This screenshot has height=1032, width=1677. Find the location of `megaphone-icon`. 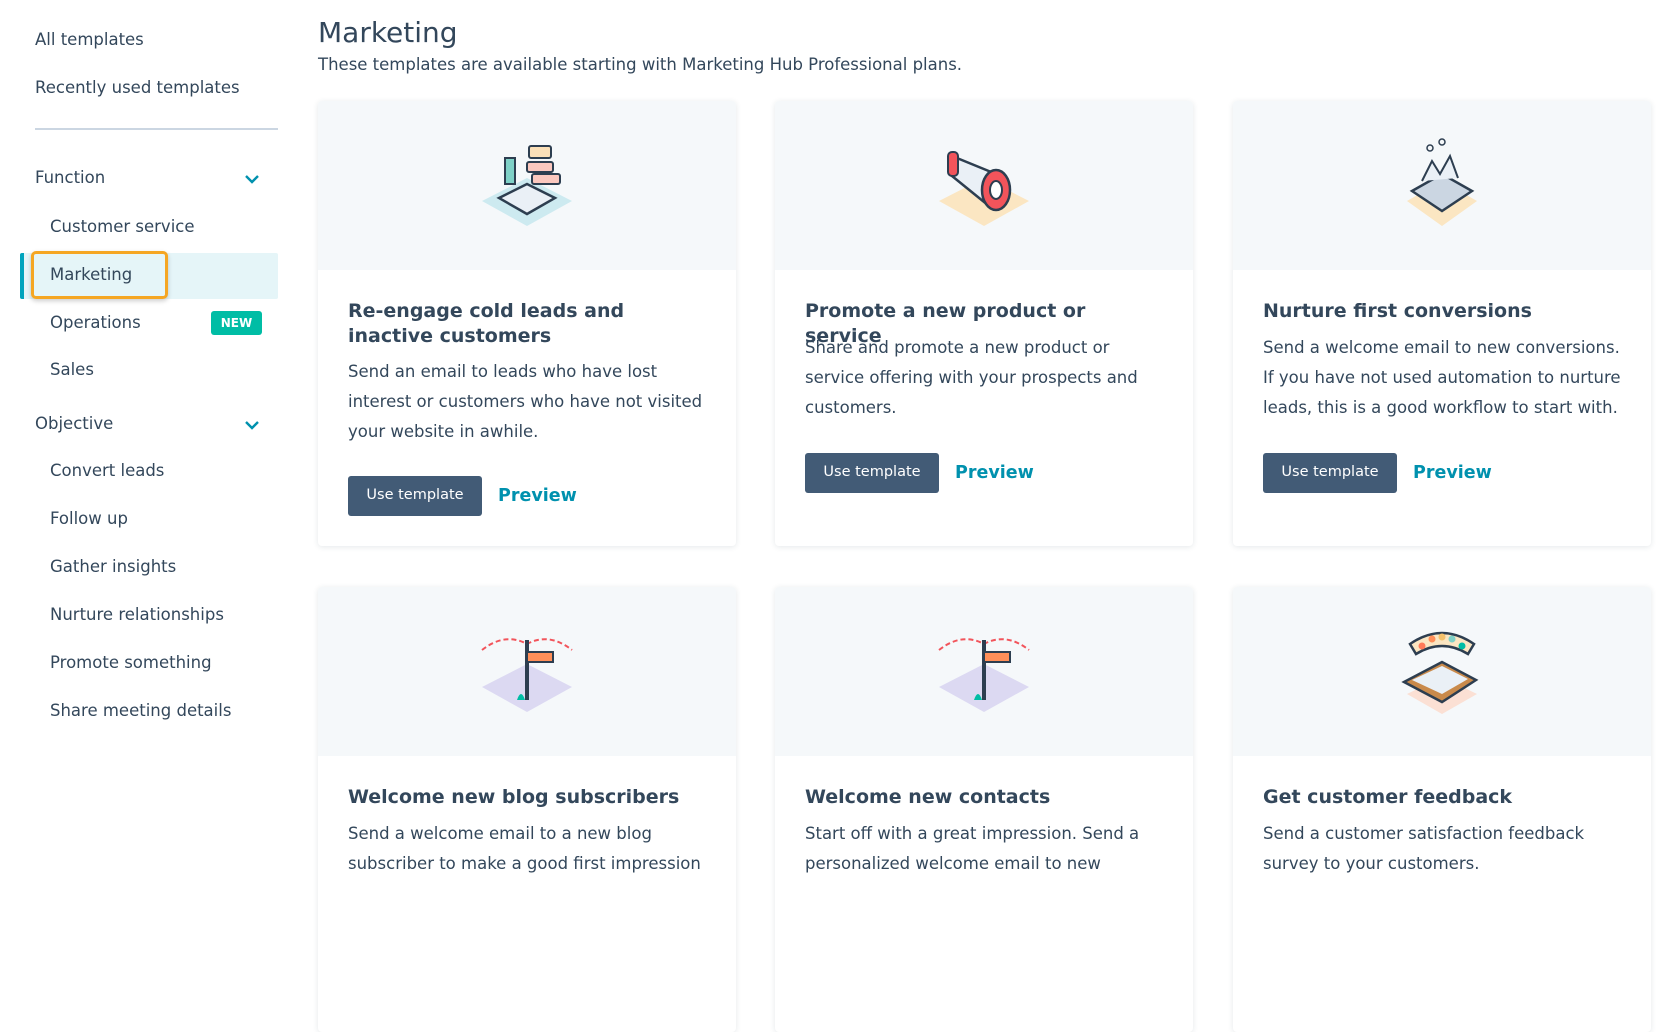

megaphone-icon is located at coordinates (984, 188).